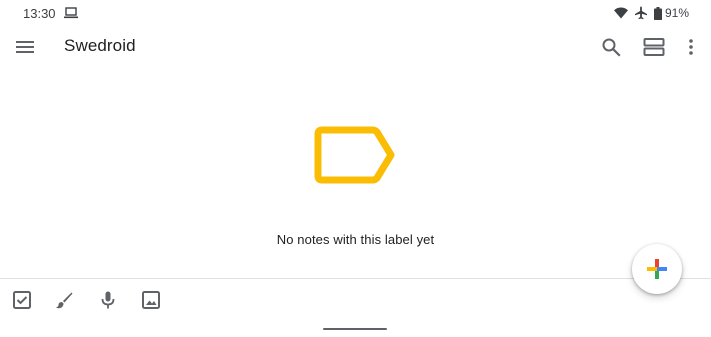 The width and height of the screenshot is (711, 337). Describe the element at coordinates (691, 47) in the screenshot. I see `more-vert-icon` at that location.